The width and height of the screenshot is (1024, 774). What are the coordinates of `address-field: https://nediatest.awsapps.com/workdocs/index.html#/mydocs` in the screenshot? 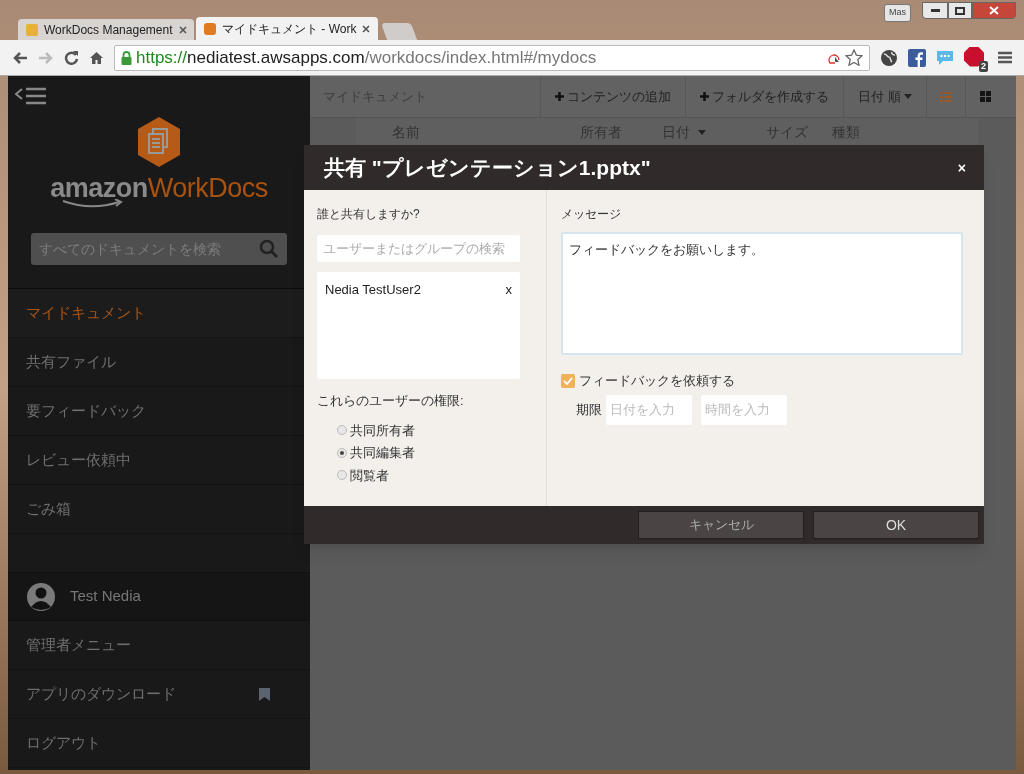 It's located at (492, 57).